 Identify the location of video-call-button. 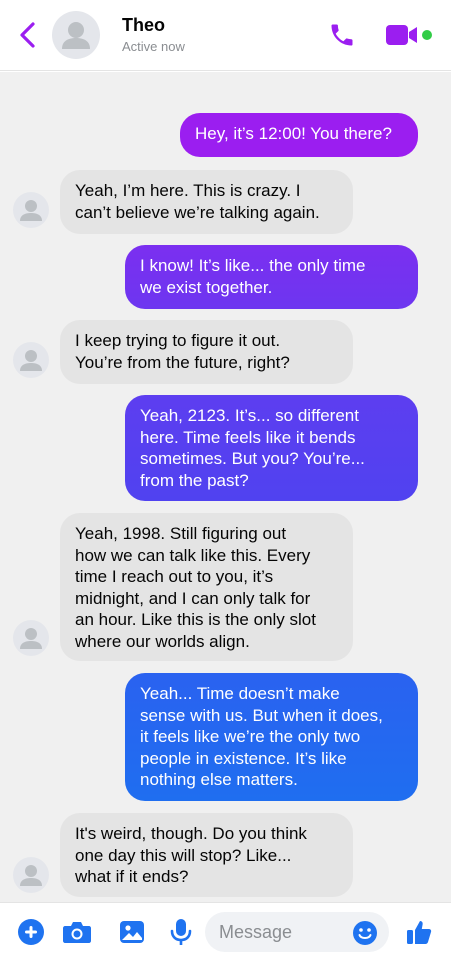
(402, 35).